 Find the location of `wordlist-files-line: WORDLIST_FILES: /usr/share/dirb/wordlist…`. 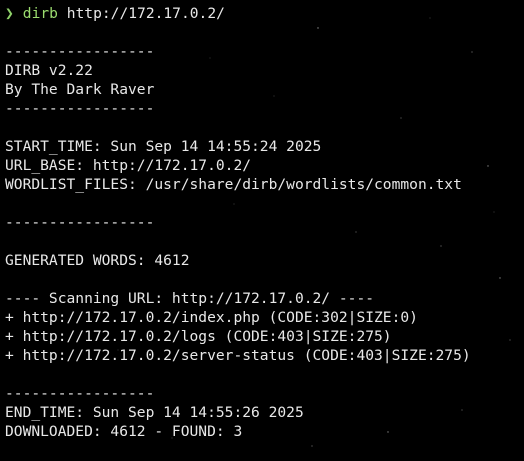

wordlist-files-line: WORDLIST_FILES: /usr/share/dirb/wordlist… is located at coordinates (233, 184).